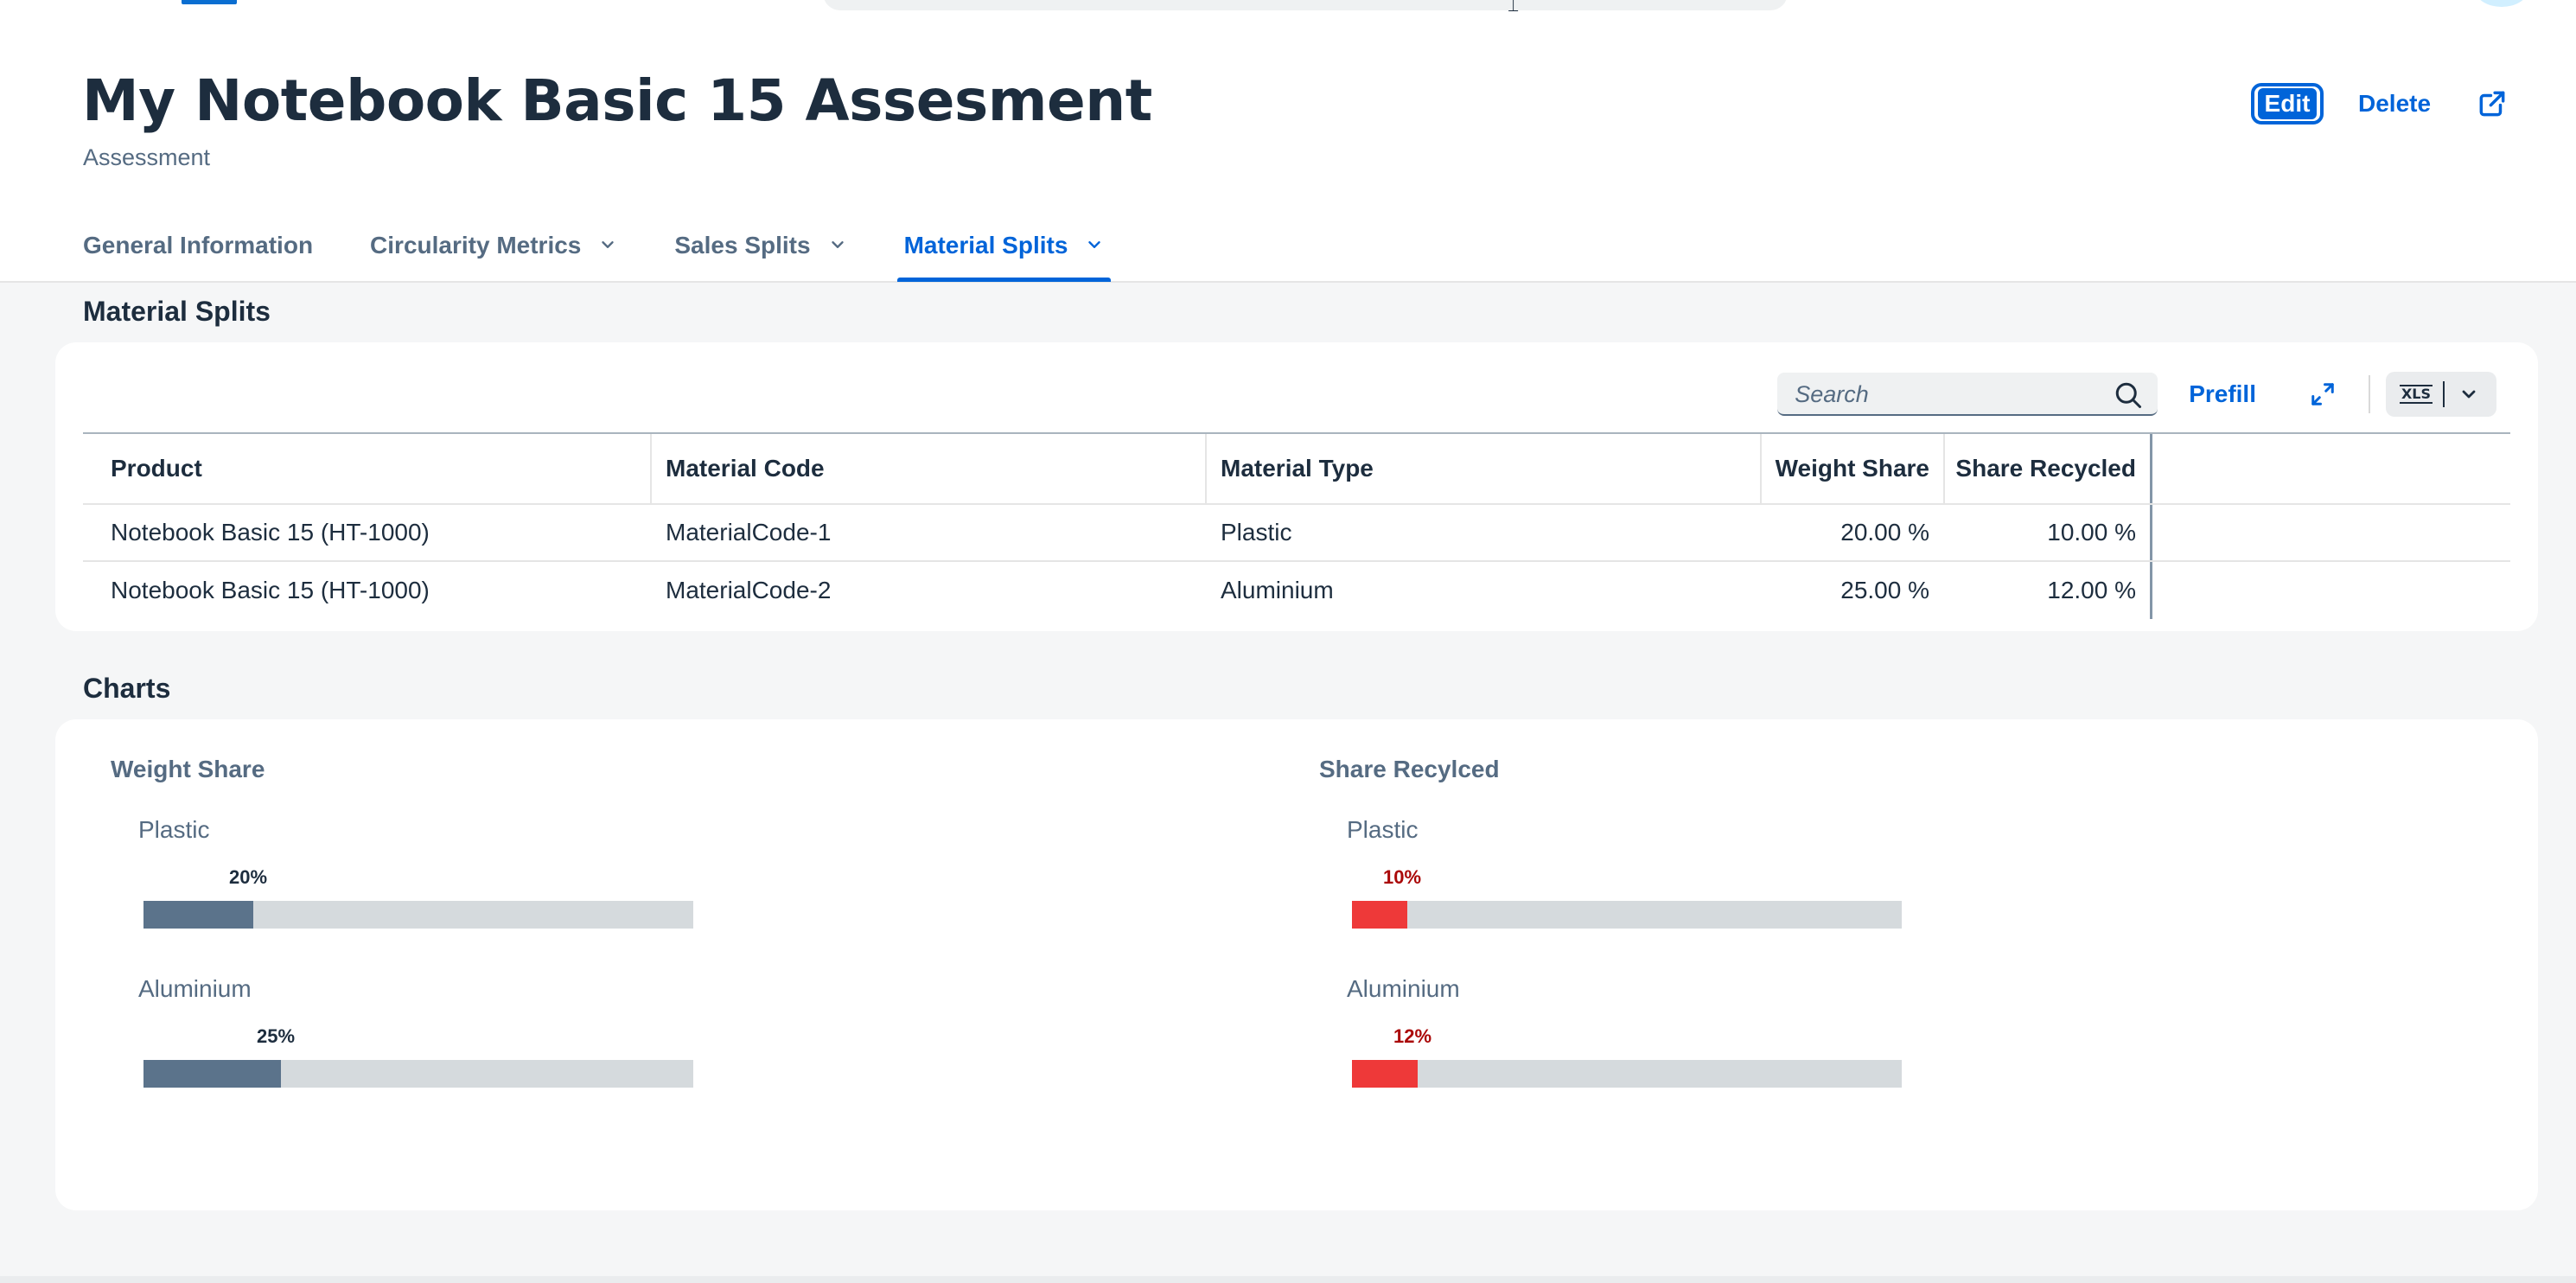  What do you see at coordinates (147, 157) in the screenshot?
I see `page-subtitle: Assessment` at bounding box center [147, 157].